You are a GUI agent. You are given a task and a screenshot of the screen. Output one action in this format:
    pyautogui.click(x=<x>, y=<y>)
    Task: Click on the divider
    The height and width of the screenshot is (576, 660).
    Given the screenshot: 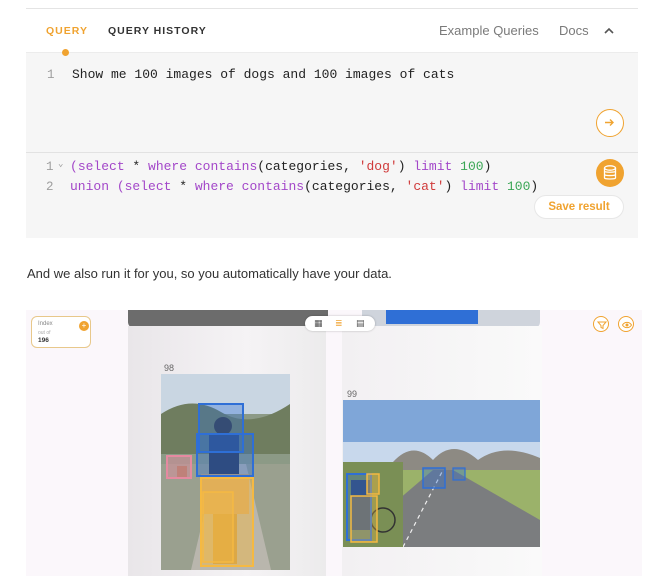 What is the action you would take?
    pyautogui.click(x=332, y=152)
    